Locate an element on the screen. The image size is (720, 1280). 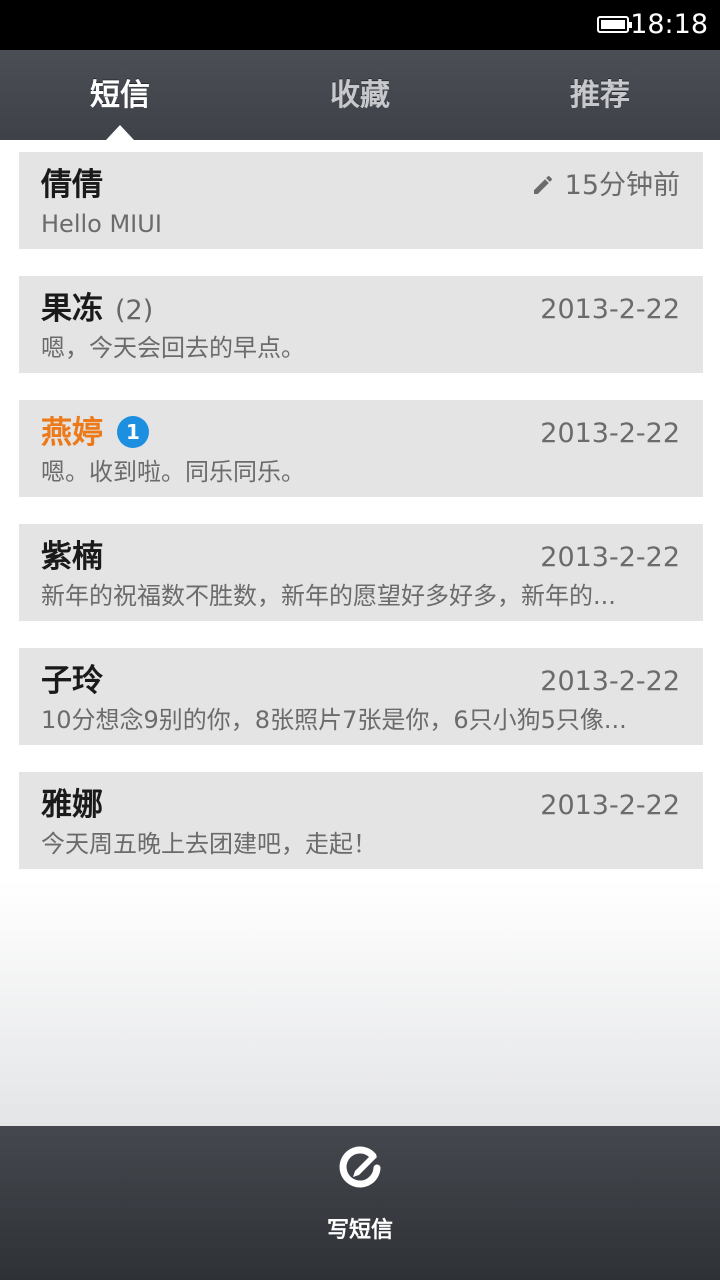
message-count: (2) is located at coordinates (134, 310).